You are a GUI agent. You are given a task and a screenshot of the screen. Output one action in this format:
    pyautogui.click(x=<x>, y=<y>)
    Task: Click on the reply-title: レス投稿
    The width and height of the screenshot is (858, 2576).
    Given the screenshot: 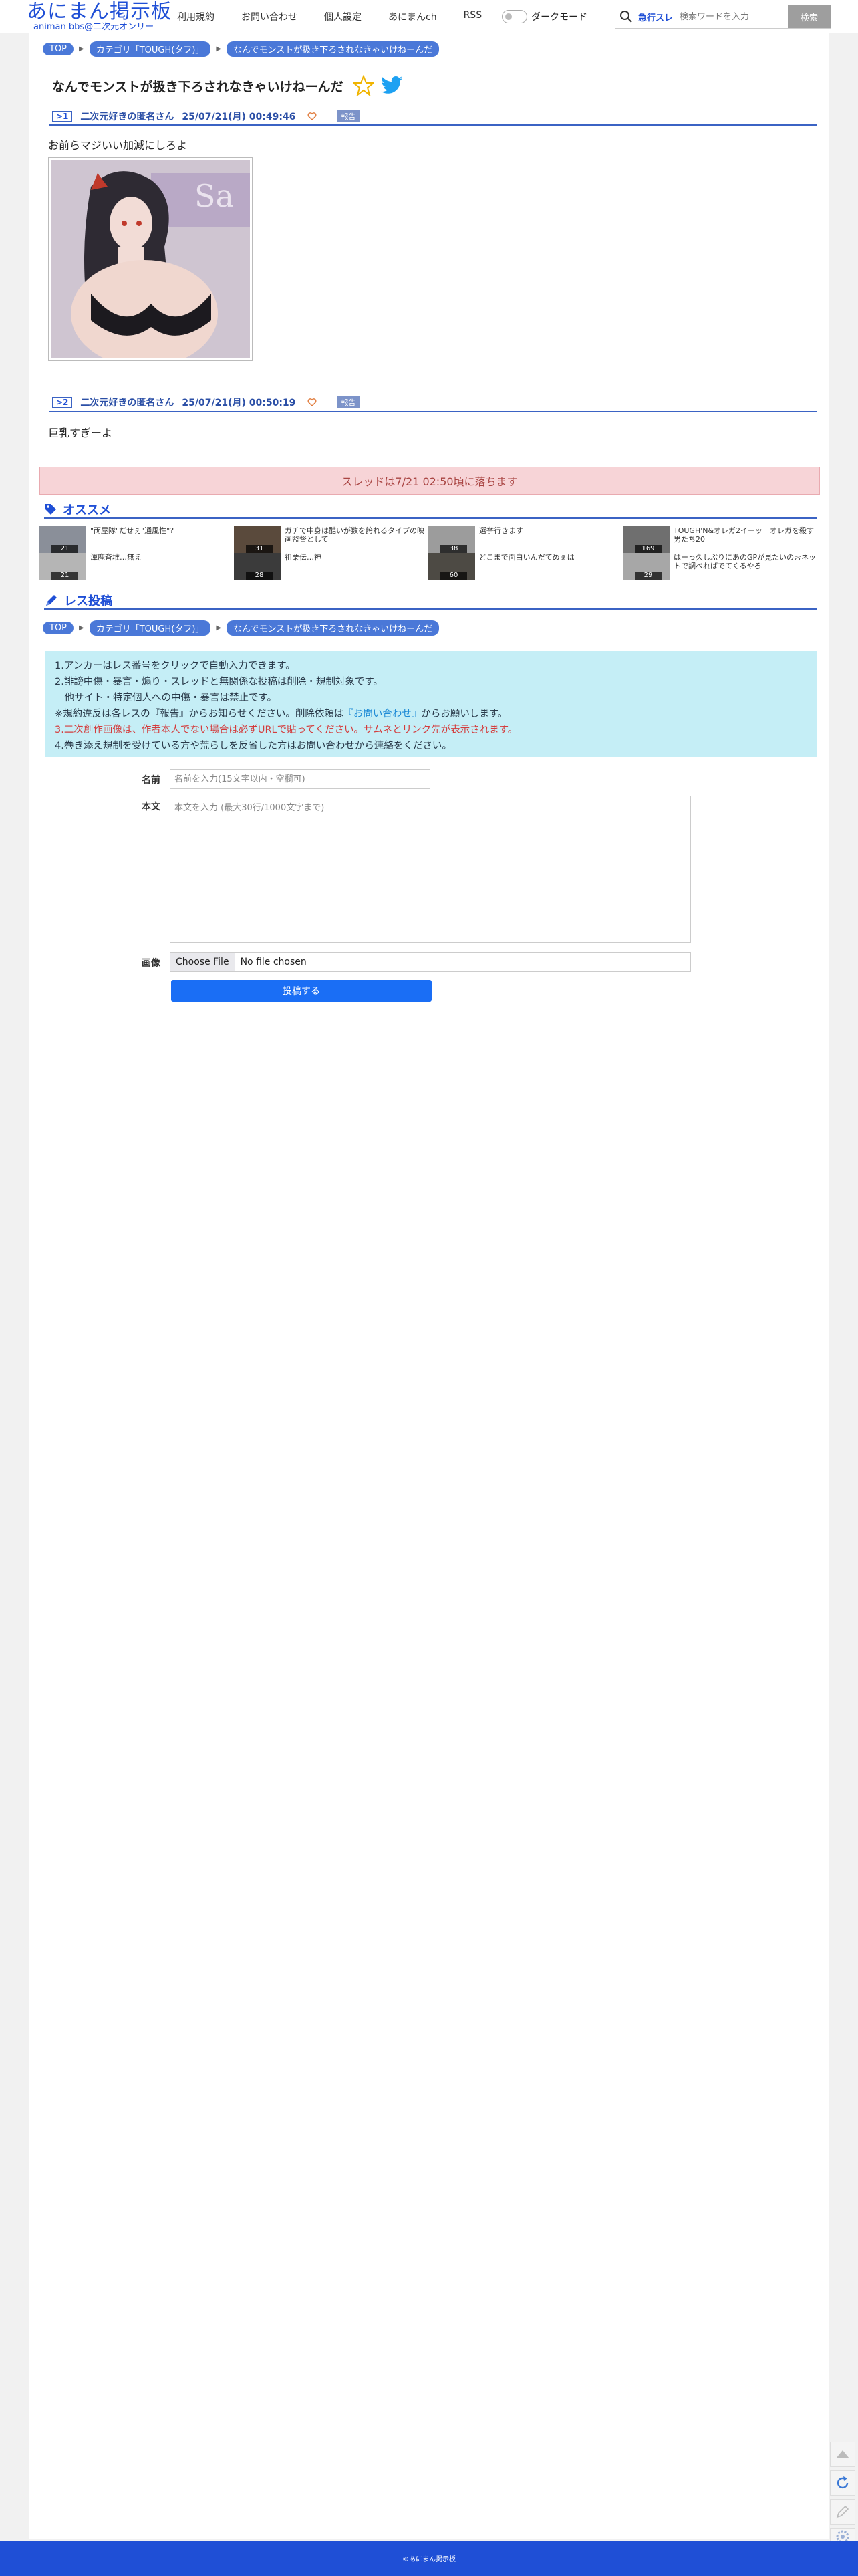 What is the action you would take?
    pyautogui.click(x=88, y=601)
    